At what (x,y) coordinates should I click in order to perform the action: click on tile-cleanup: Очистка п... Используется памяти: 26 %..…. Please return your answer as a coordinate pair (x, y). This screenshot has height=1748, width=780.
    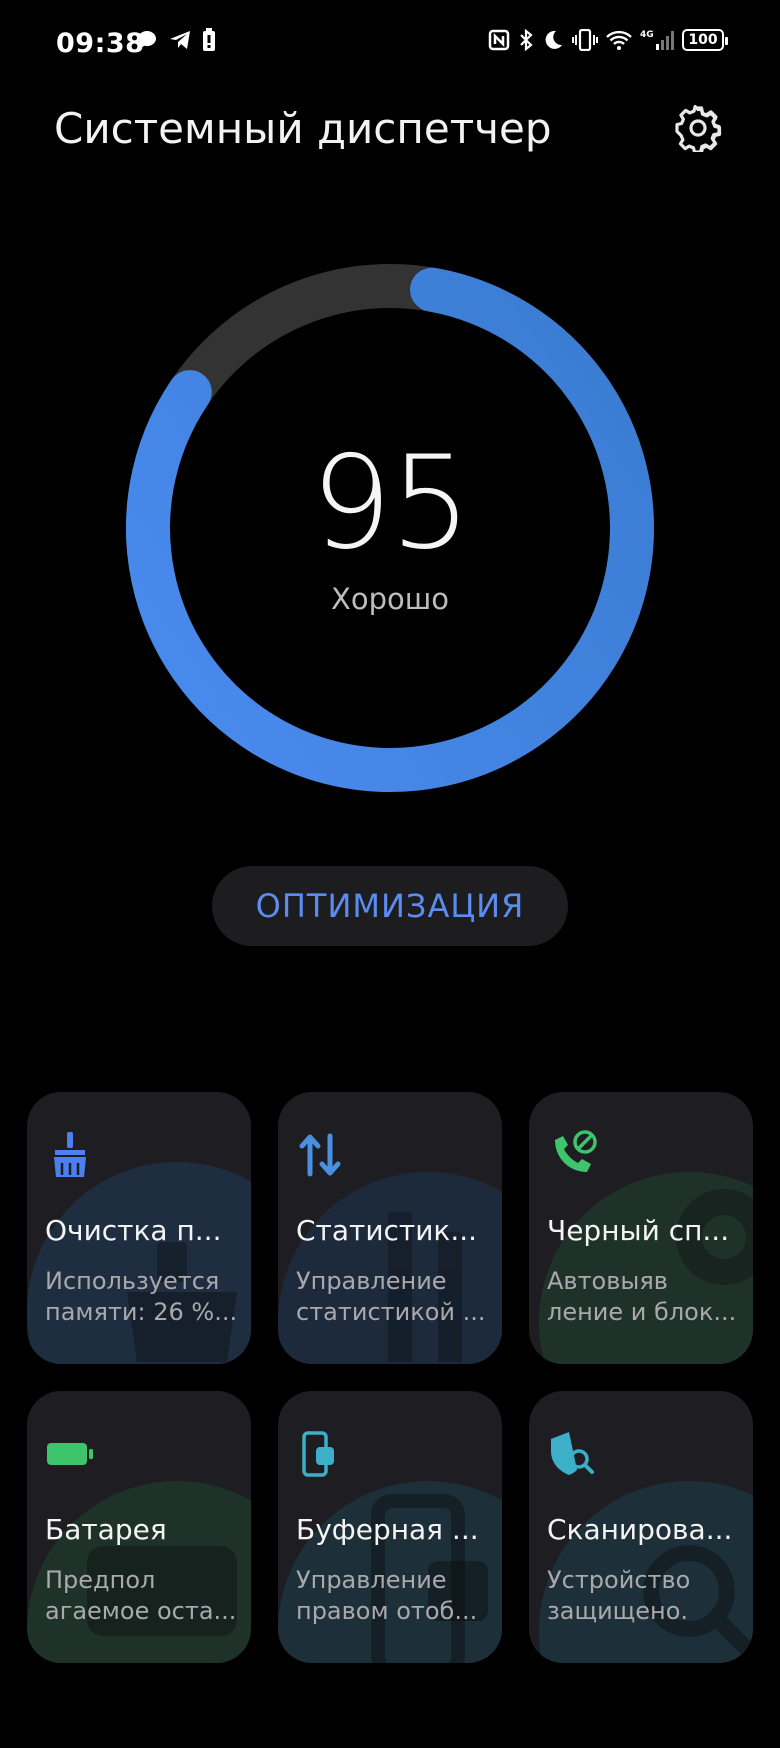
    Looking at the image, I should click on (139, 1228).